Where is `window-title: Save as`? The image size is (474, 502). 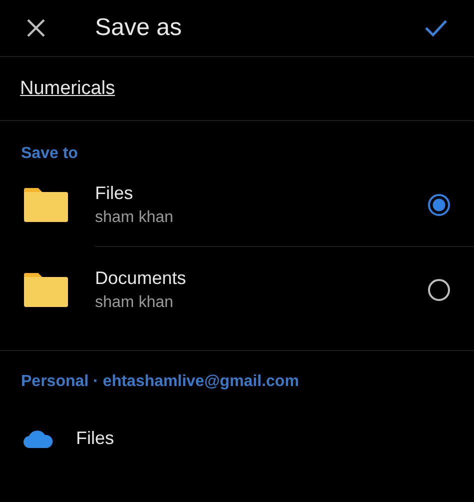
window-title: Save as is located at coordinates (138, 28).